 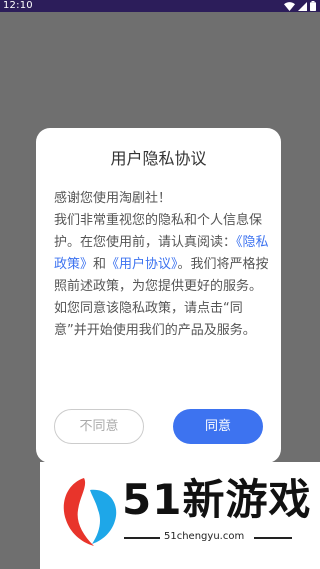 I want to click on wifi-icon, so click(x=289, y=6).